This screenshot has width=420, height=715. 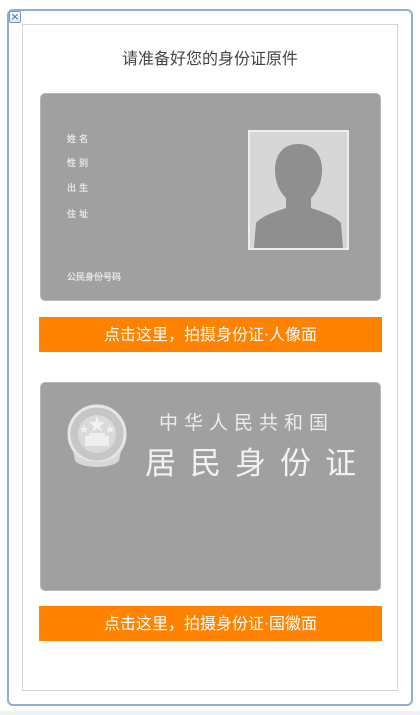 What do you see at coordinates (210, 713) in the screenshot?
I see `bottom-divider` at bounding box center [210, 713].